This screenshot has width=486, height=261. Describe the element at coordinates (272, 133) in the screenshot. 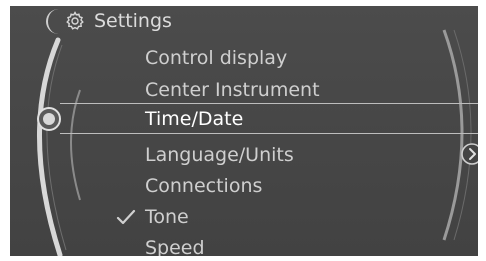

I see `selection-bottom-line` at that location.